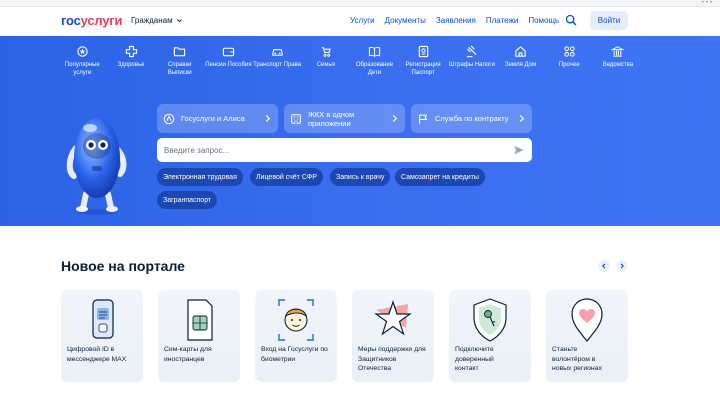 The height and width of the screenshot is (417, 720). I want to click on category-pensions: Пенсии Пособия, so click(228, 61).